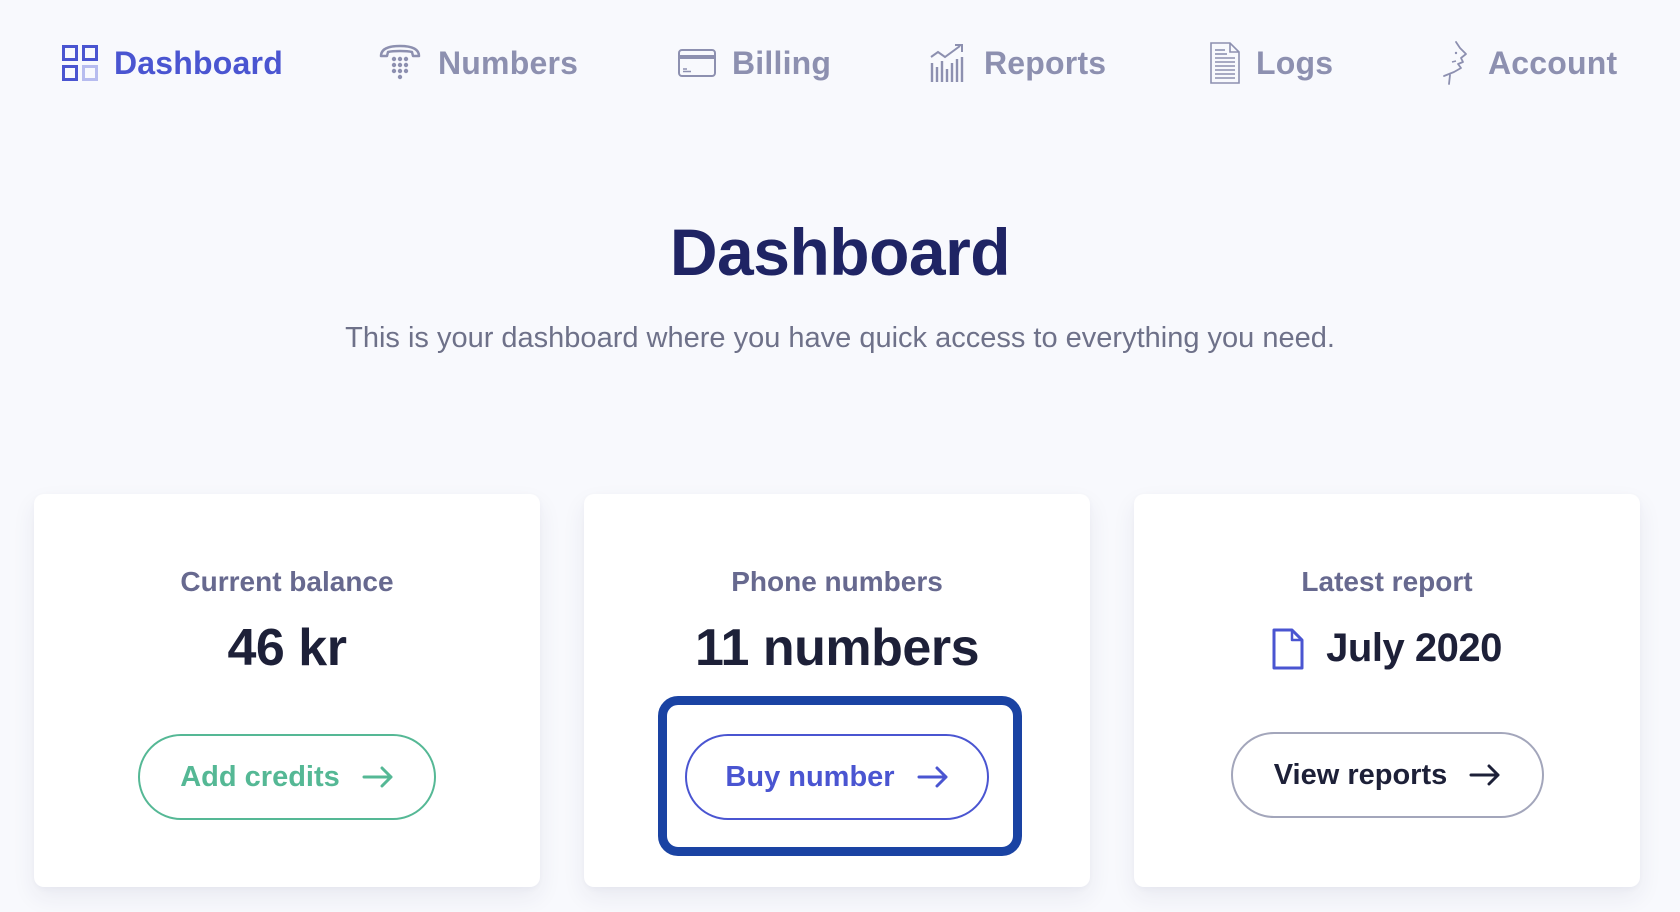 Image resolution: width=1680 pixels, height=912 pixels. What do you see at coordinates (80, 63) in the screenshot?
I see `grid-icon` at bounding box center [80, 63].